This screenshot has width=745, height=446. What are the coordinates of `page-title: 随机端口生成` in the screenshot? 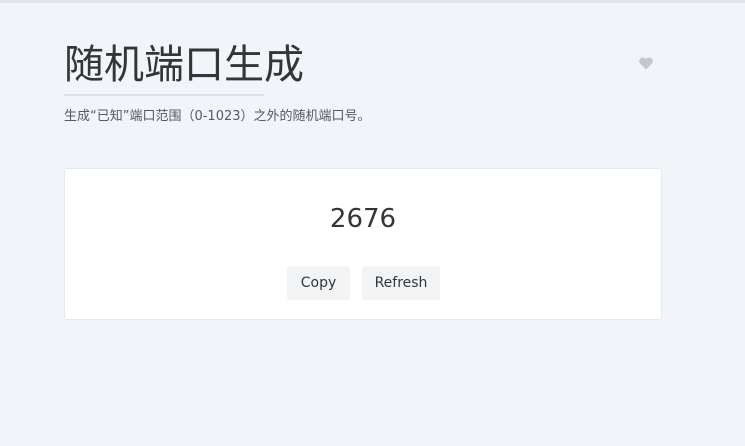 It's located at (184, 65).